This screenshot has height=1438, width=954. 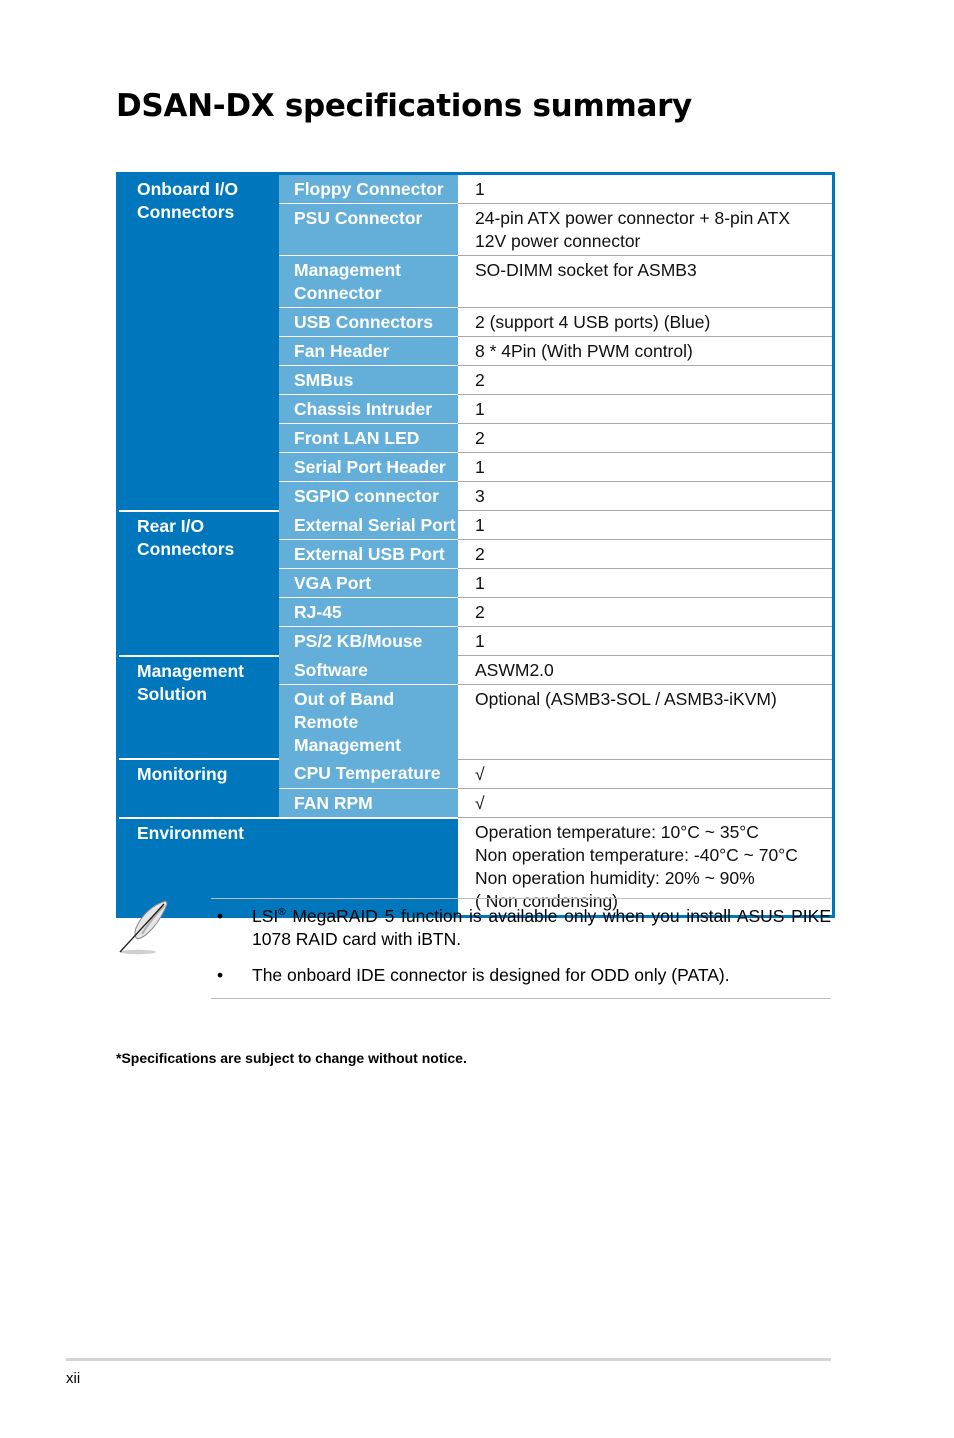 I want to click on spec-label-cell: Fan Header, so click(x=368, y=351).